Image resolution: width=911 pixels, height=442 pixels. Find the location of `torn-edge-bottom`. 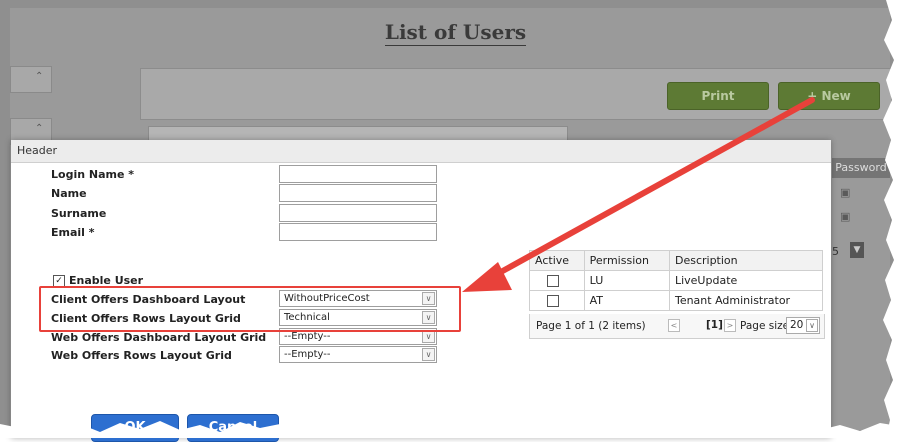

torn-edge-bottom is located at coordinates (455, 429).